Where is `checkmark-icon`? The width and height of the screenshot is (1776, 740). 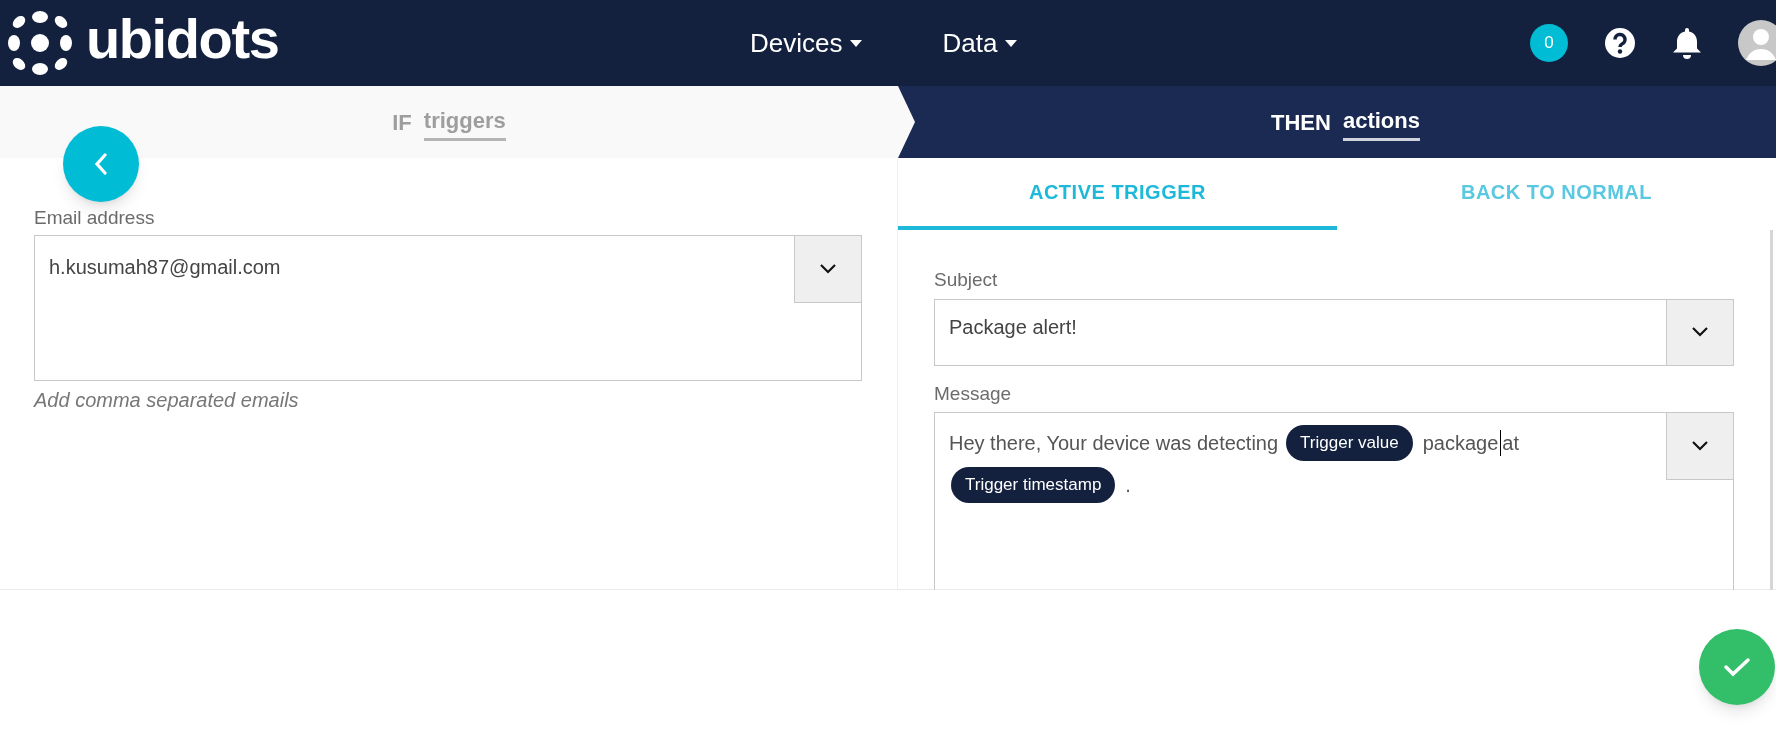 checkmark-icon is located at coordinates (1737, 667).